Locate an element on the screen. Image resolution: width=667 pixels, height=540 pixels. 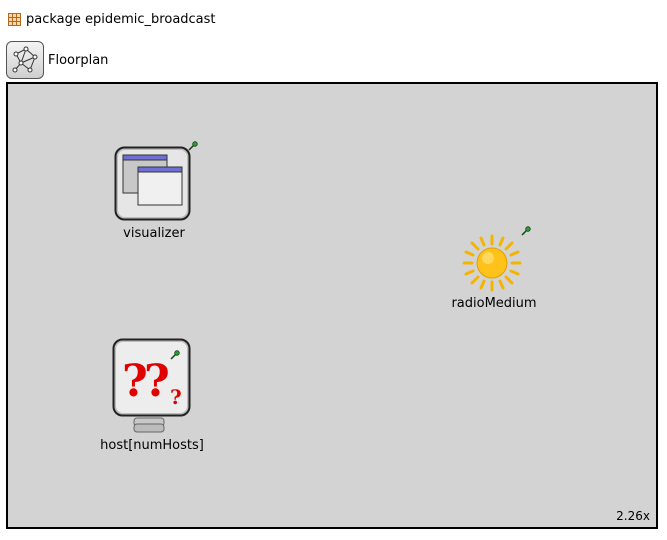
unknown-question-icon: ? ? ? is located at coordinates (152, 387).